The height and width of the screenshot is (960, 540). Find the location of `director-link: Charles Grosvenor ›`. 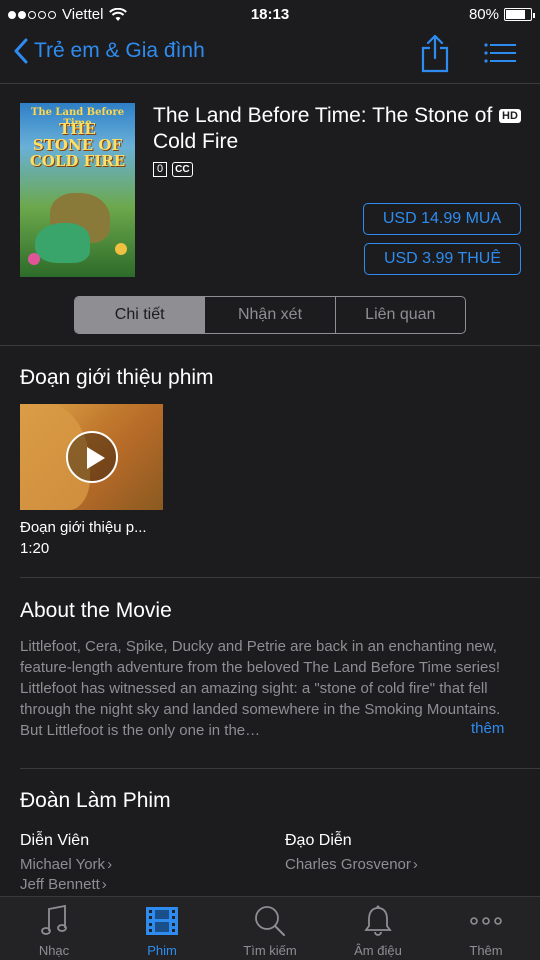

director-link: Charles Grosvenor › is located at coordinates (351, 864).